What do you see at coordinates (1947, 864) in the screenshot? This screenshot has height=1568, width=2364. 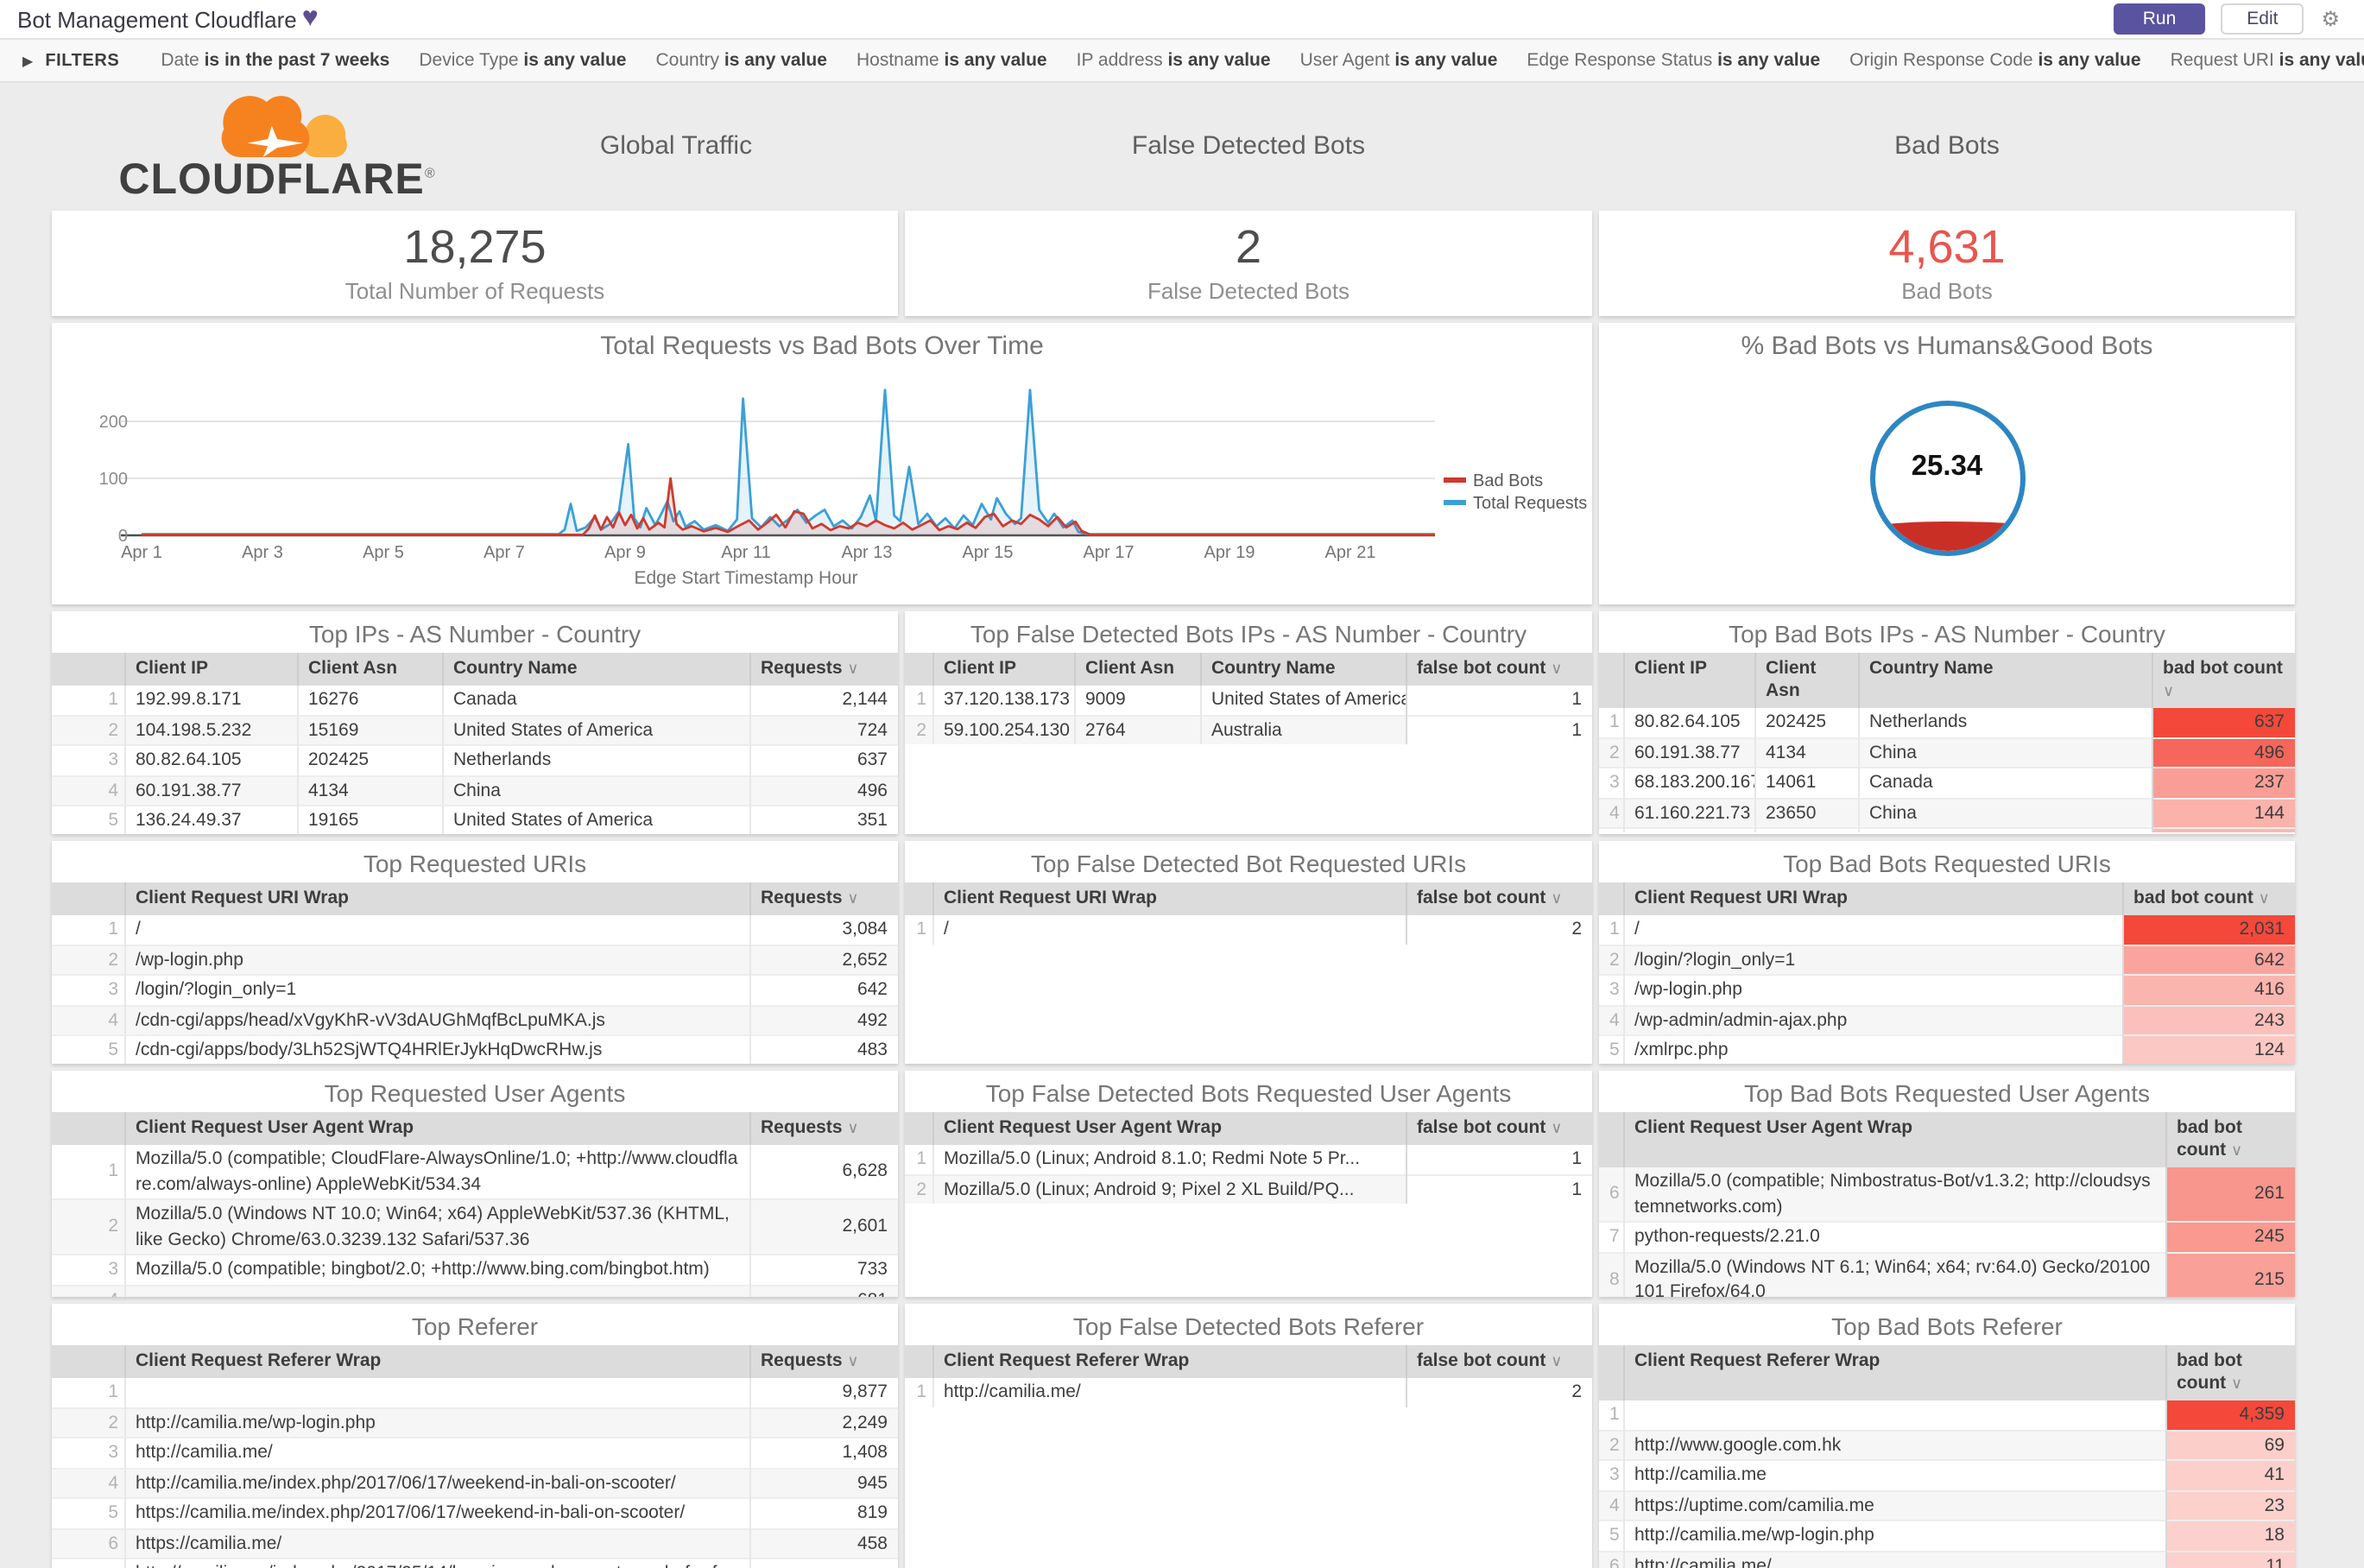 I see `table-title: Top Bad Bots Requested URIs` at bounding box center [1947, 864].